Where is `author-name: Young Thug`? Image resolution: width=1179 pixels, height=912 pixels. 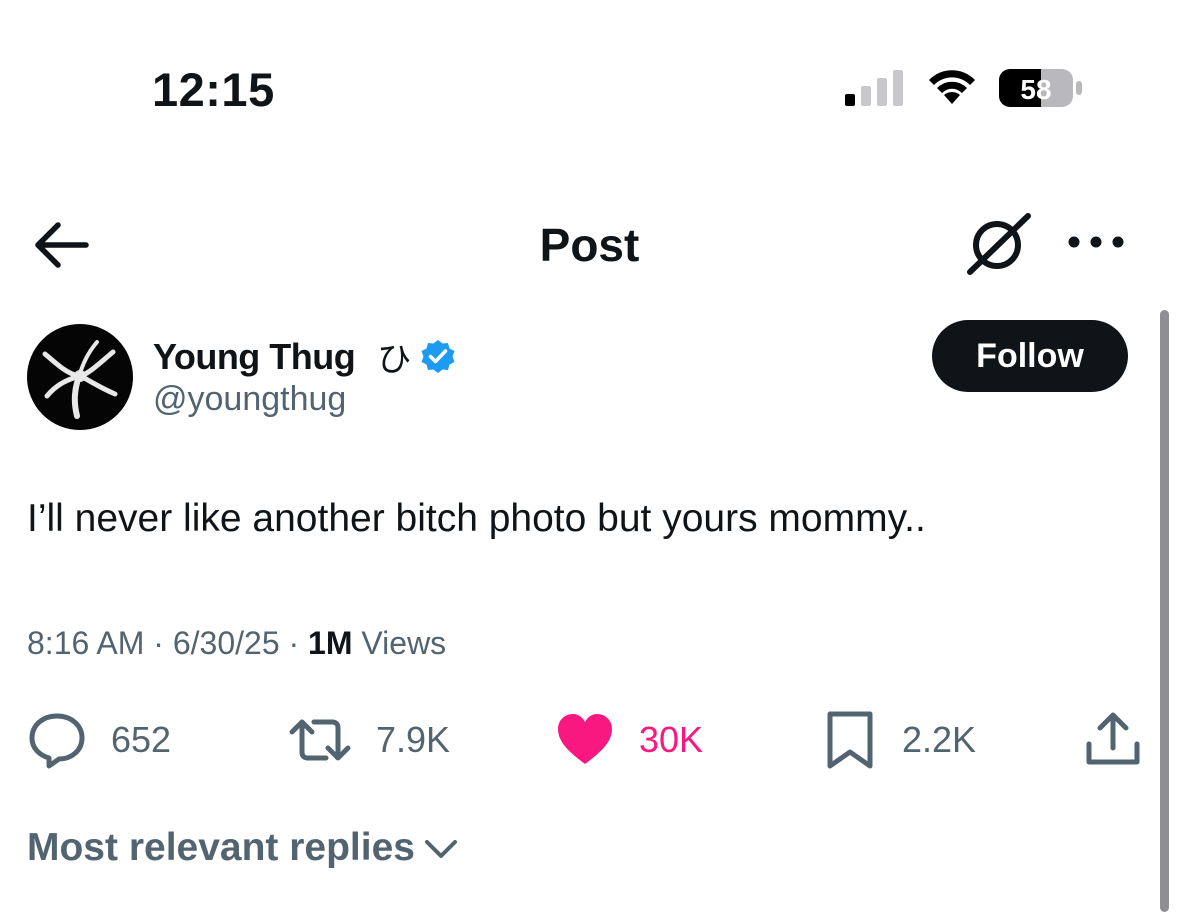 author-name: Young Thug is located at coordinates (254, 357).